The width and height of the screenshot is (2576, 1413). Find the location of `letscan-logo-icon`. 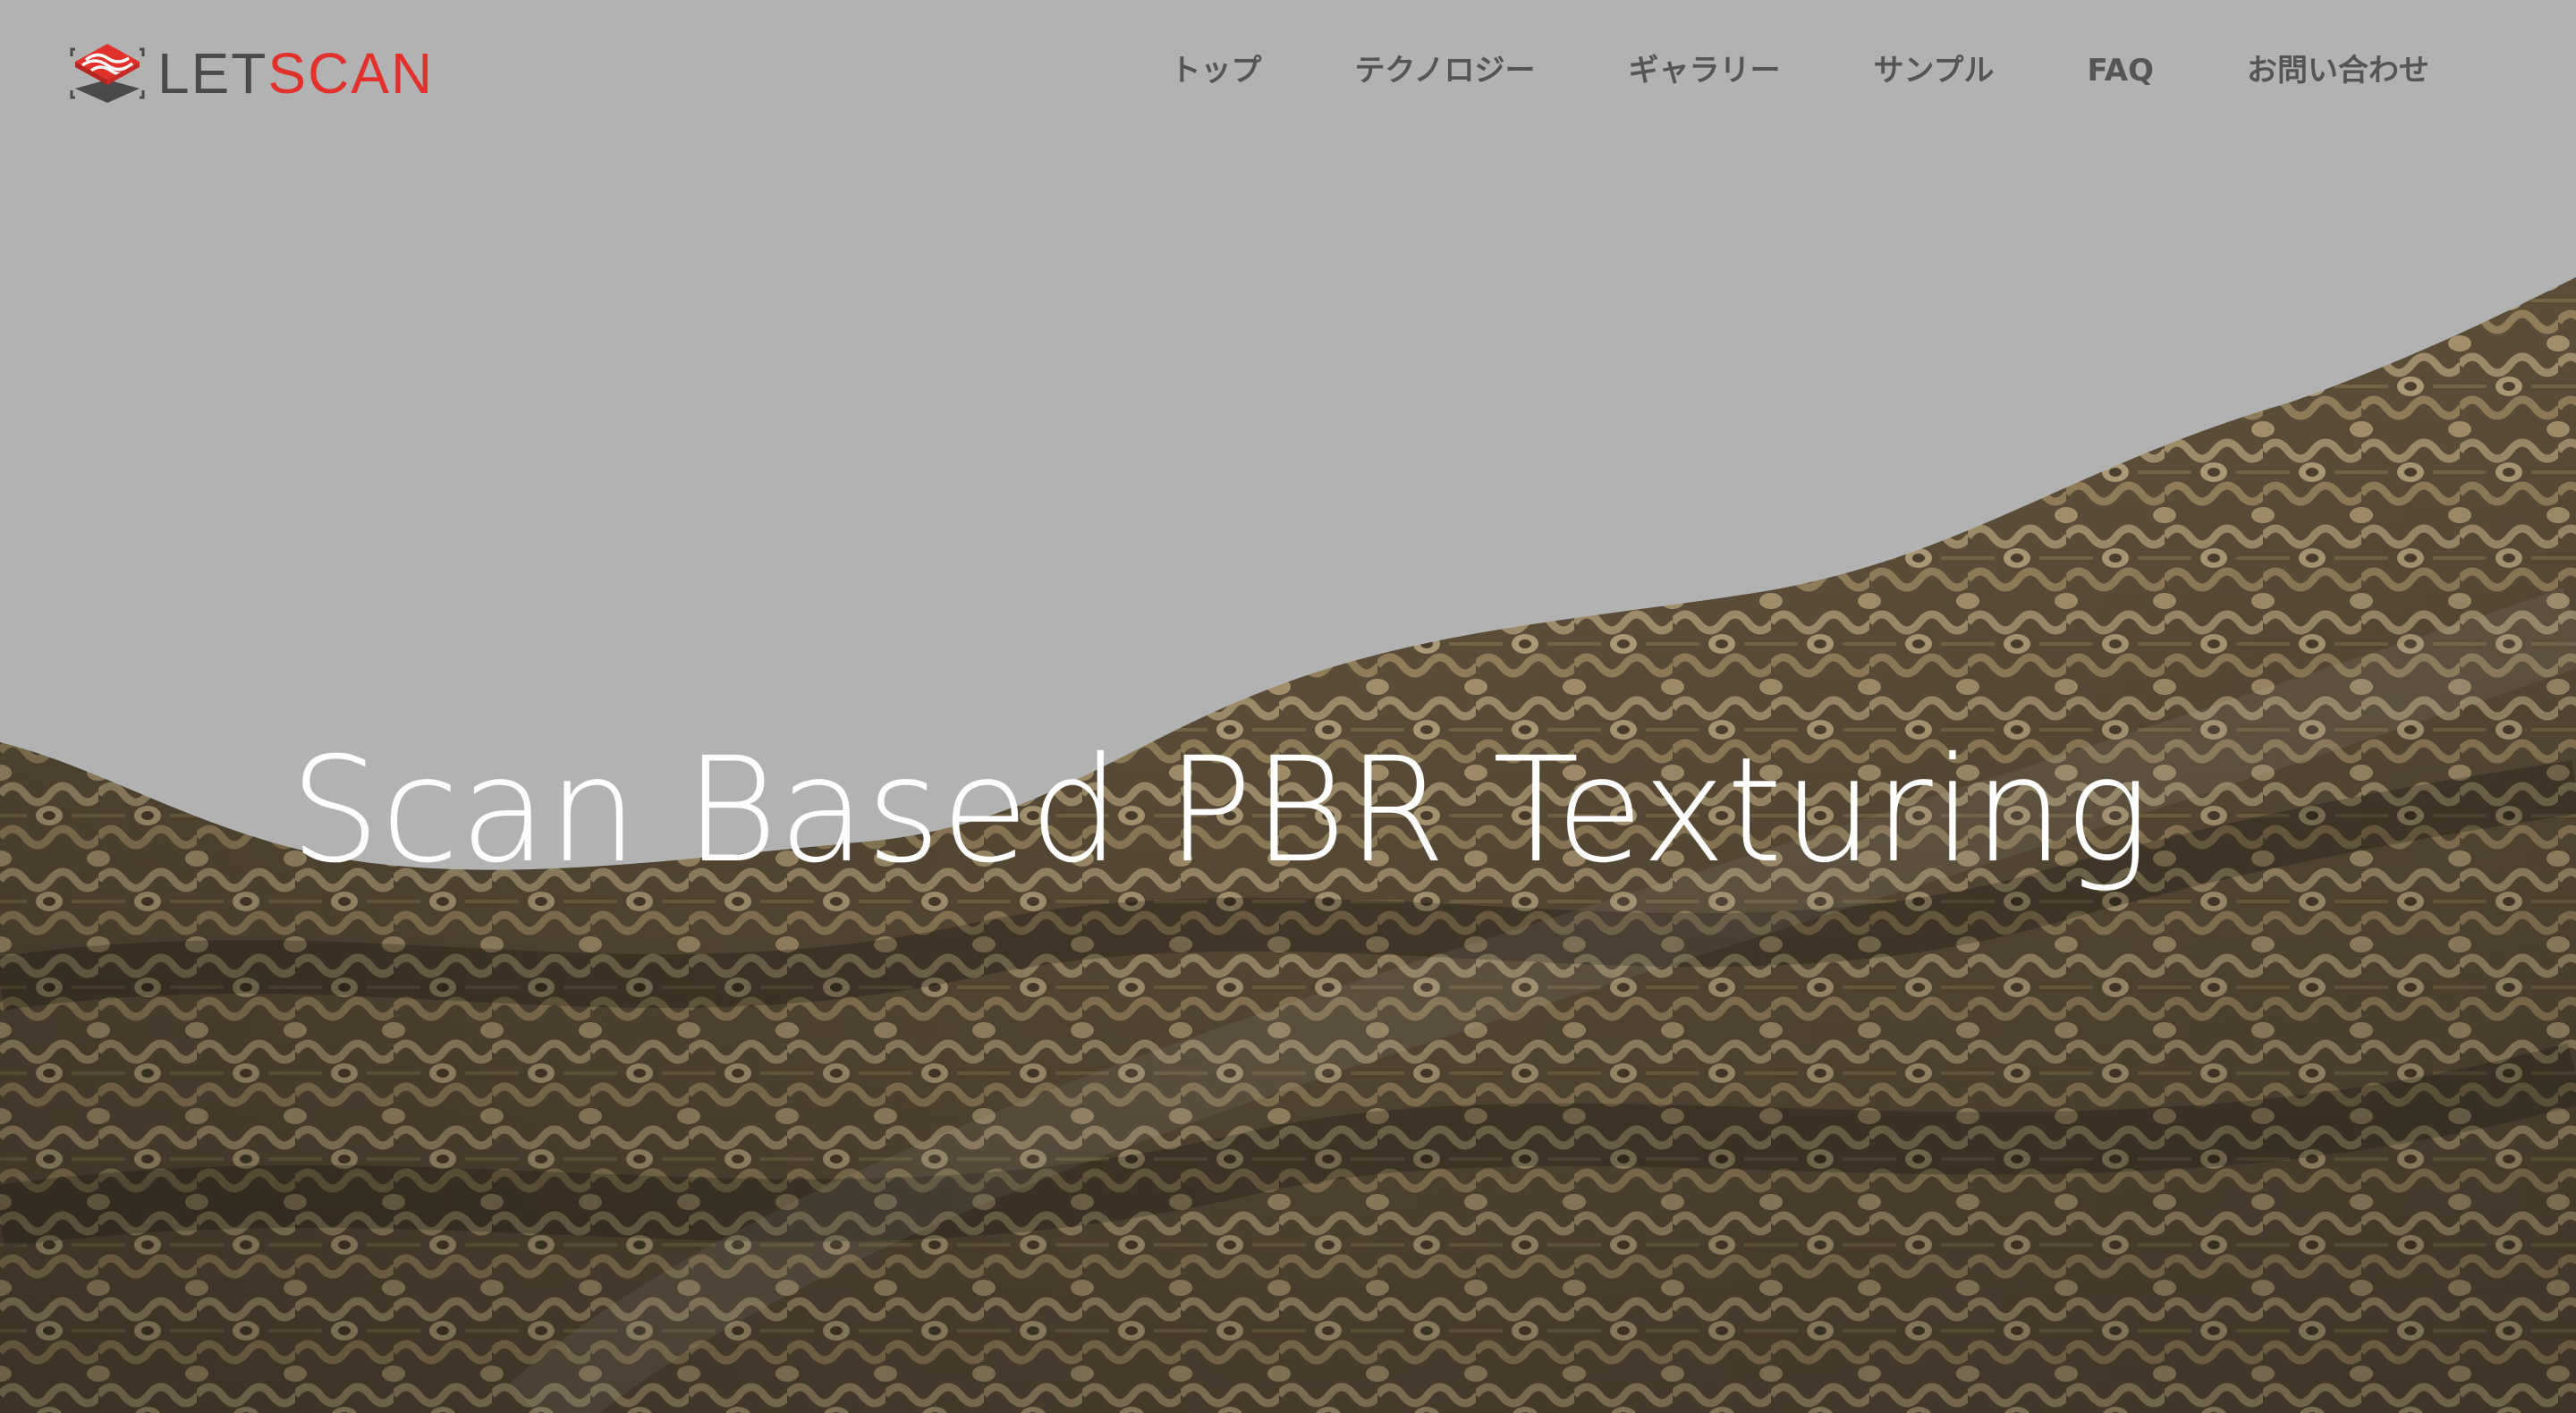

letscan-logo-icon is located at coordinates (107, 73).